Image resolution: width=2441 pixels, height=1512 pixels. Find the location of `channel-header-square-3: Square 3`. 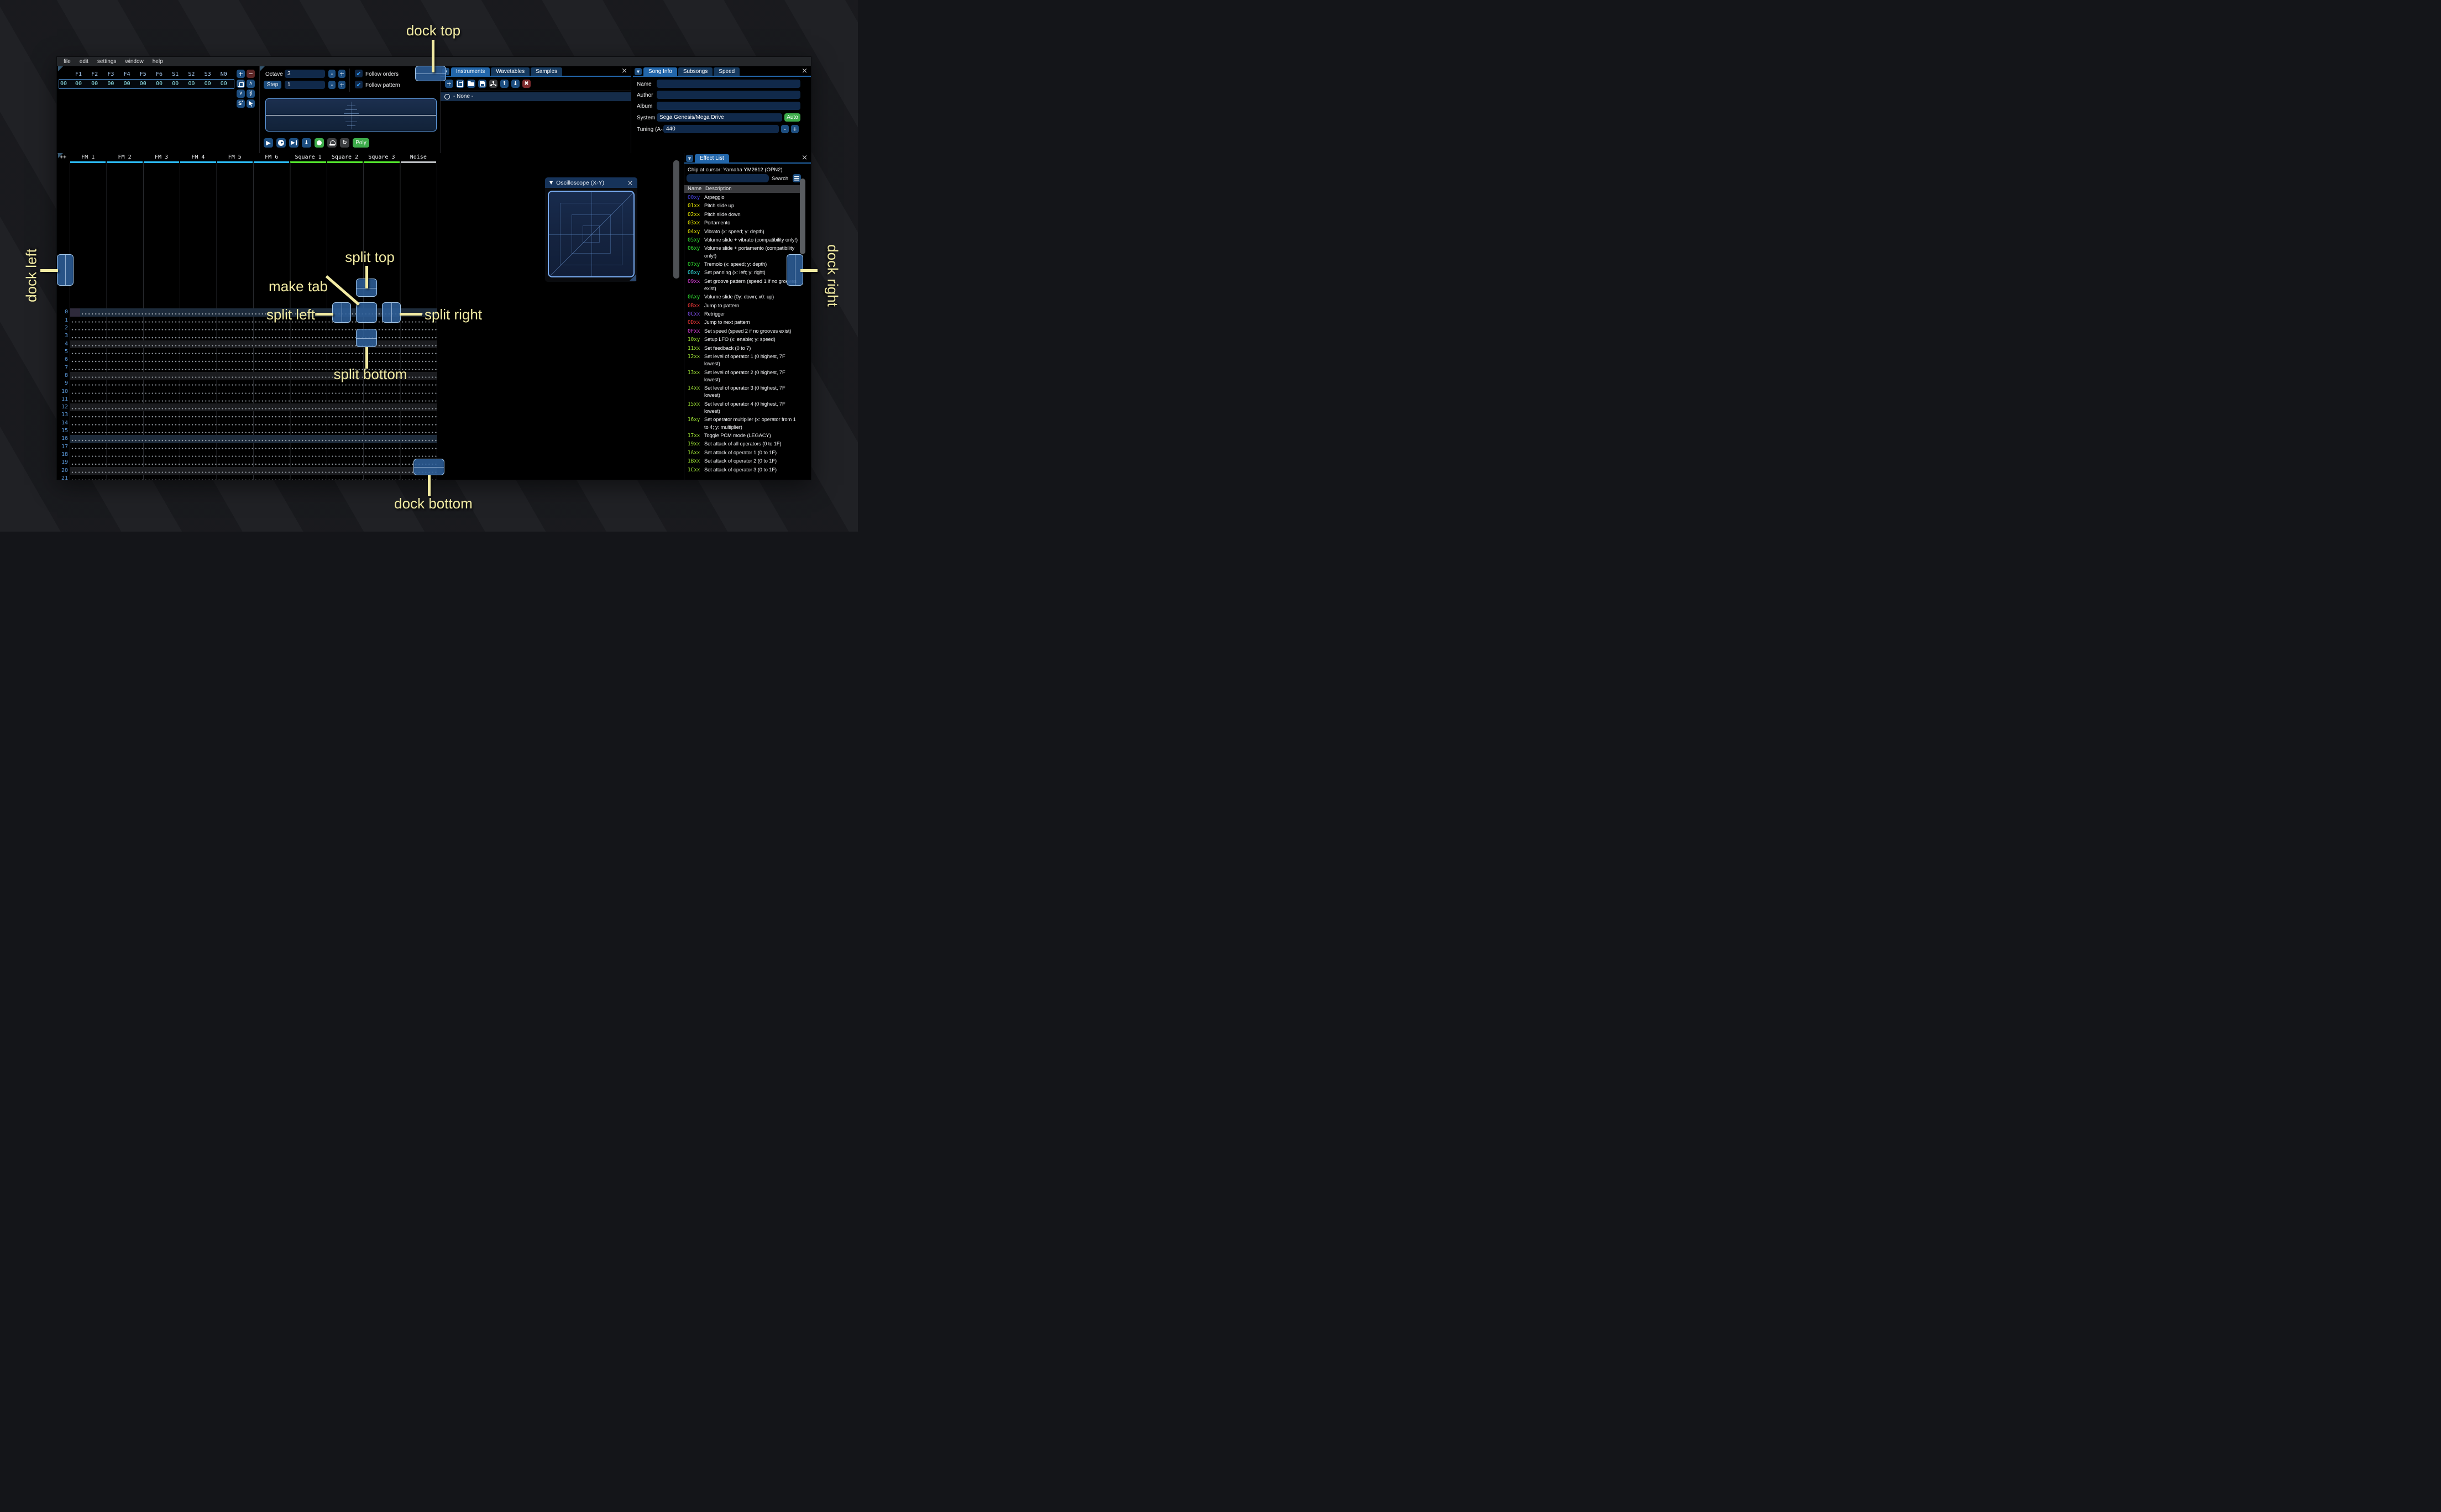

channel-header-square-3: Square 3 is located at coordinates (381, 158).